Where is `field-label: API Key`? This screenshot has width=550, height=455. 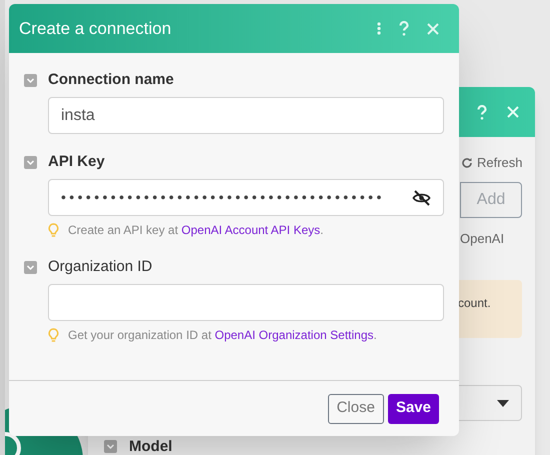
field-label: API Key is located at coordinates (76, 162).